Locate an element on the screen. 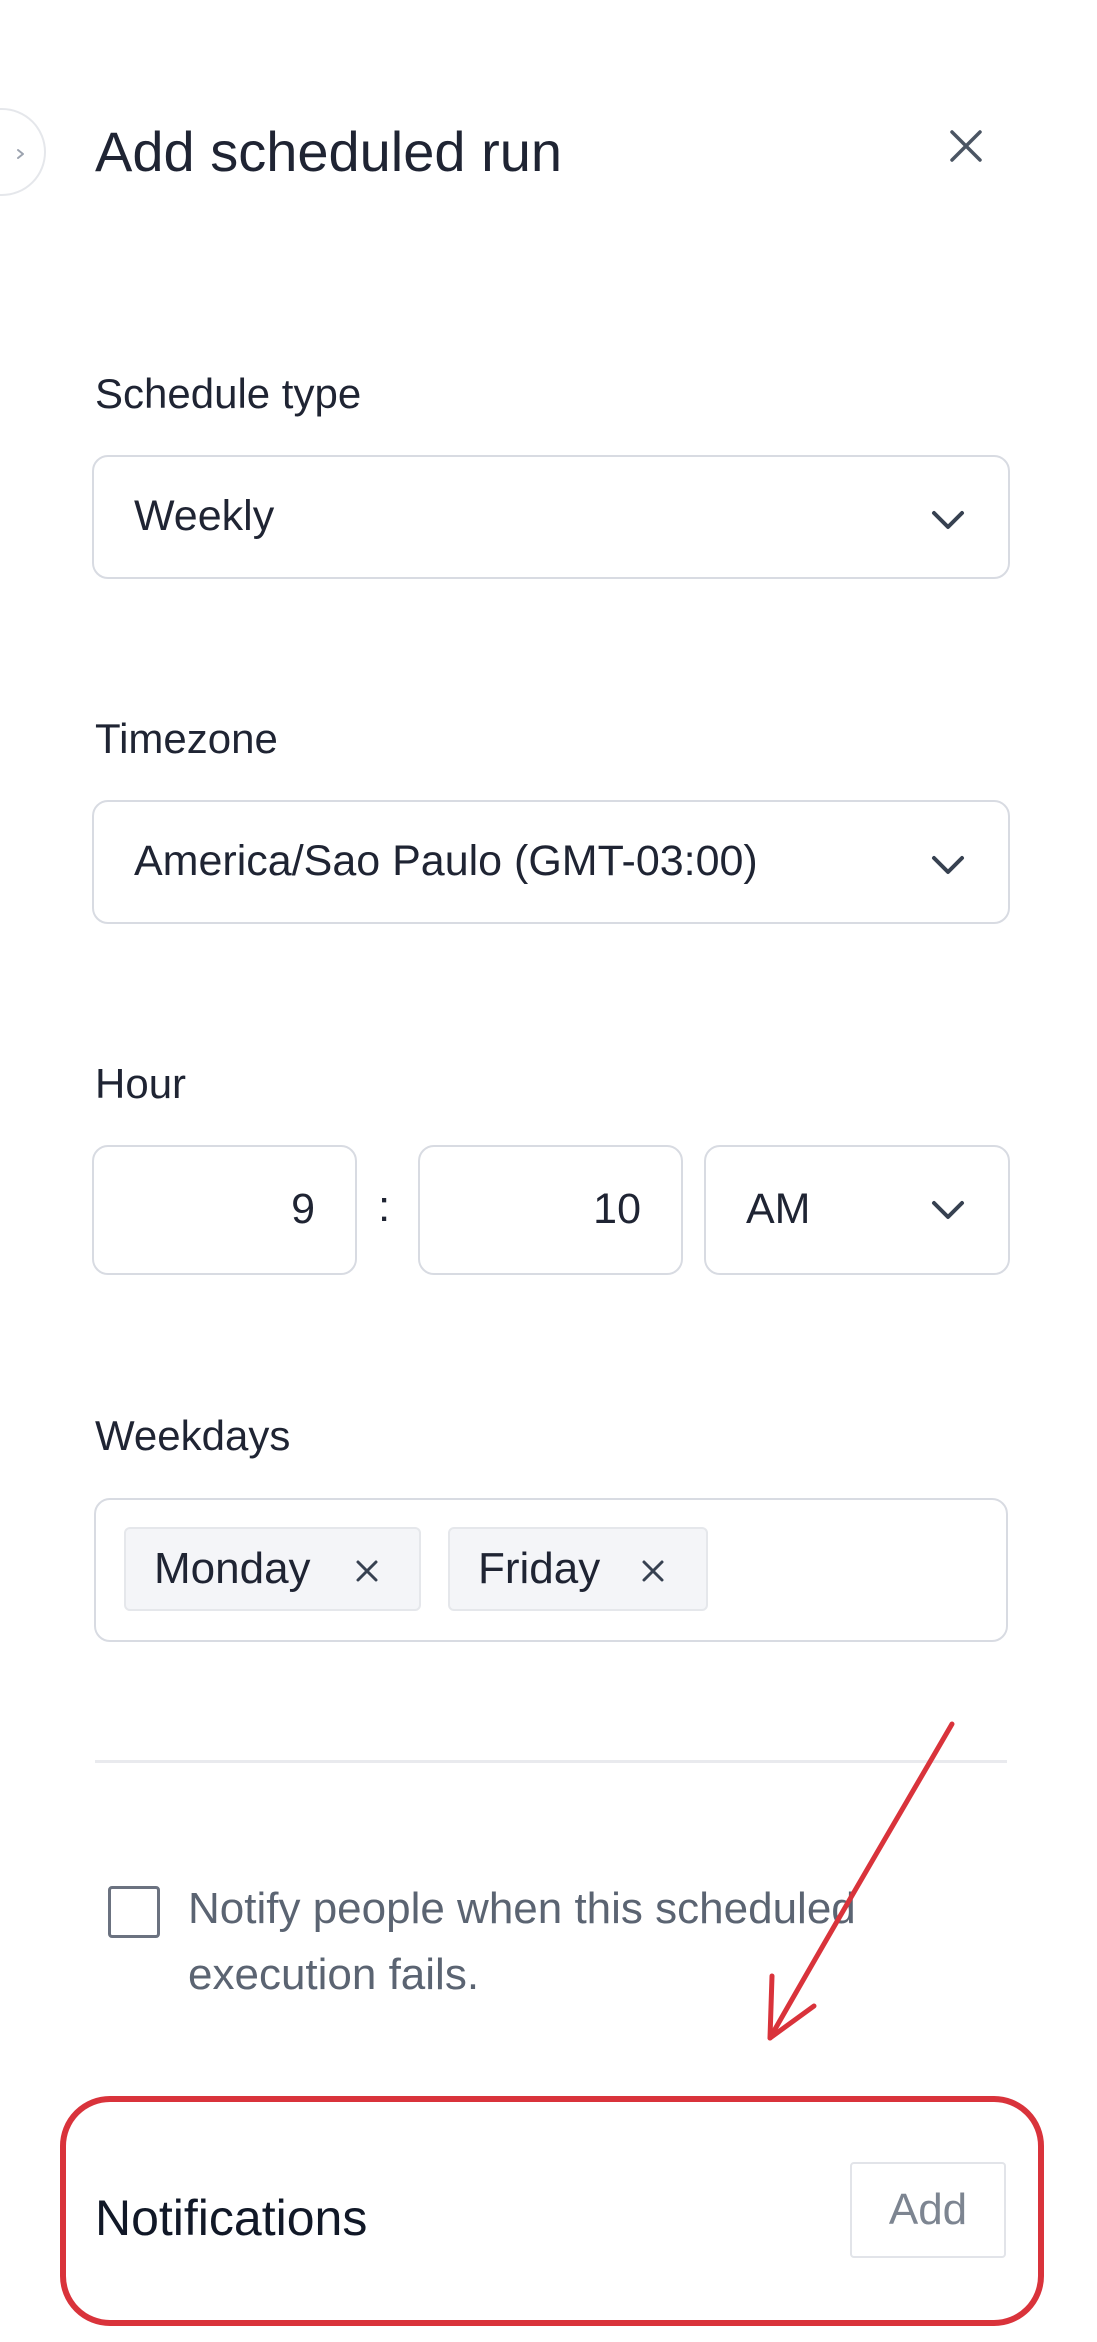  timezone-label: Timezone is located at coordinates (186, 738).